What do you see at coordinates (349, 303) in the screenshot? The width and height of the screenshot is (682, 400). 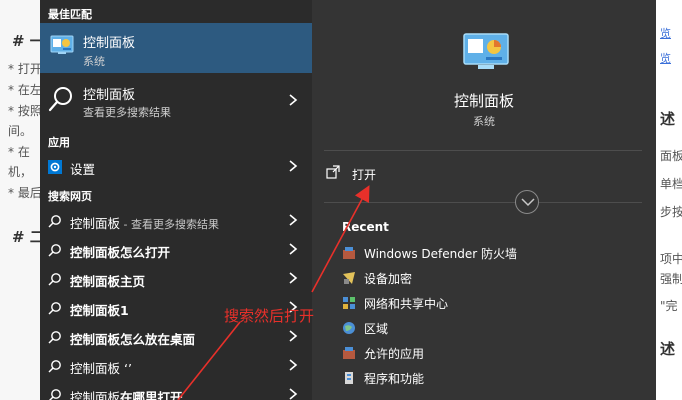 I see `network-icon` at bounding box center [349, 303].